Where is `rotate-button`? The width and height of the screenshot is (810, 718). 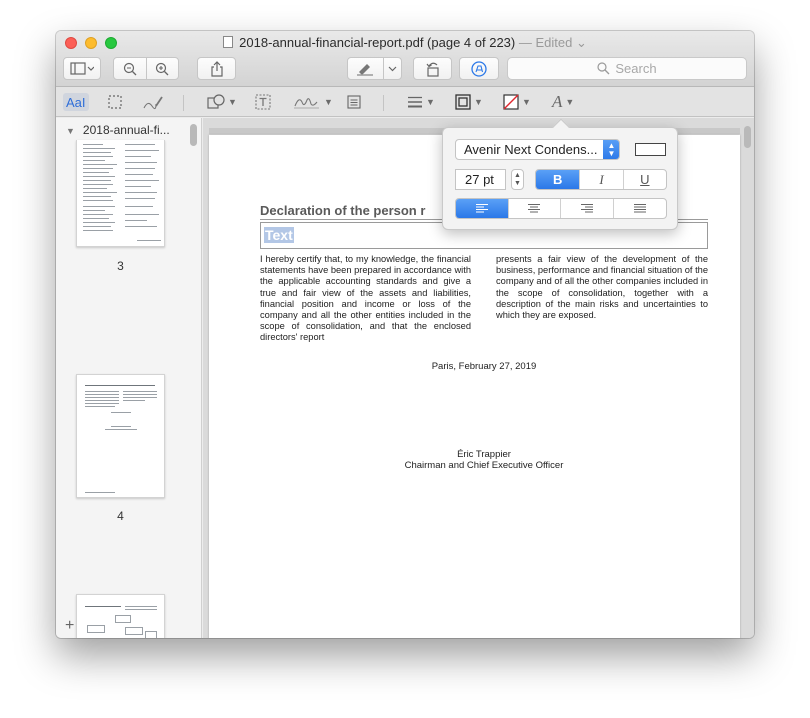 rotate-button is located at coordinates (432, 68).